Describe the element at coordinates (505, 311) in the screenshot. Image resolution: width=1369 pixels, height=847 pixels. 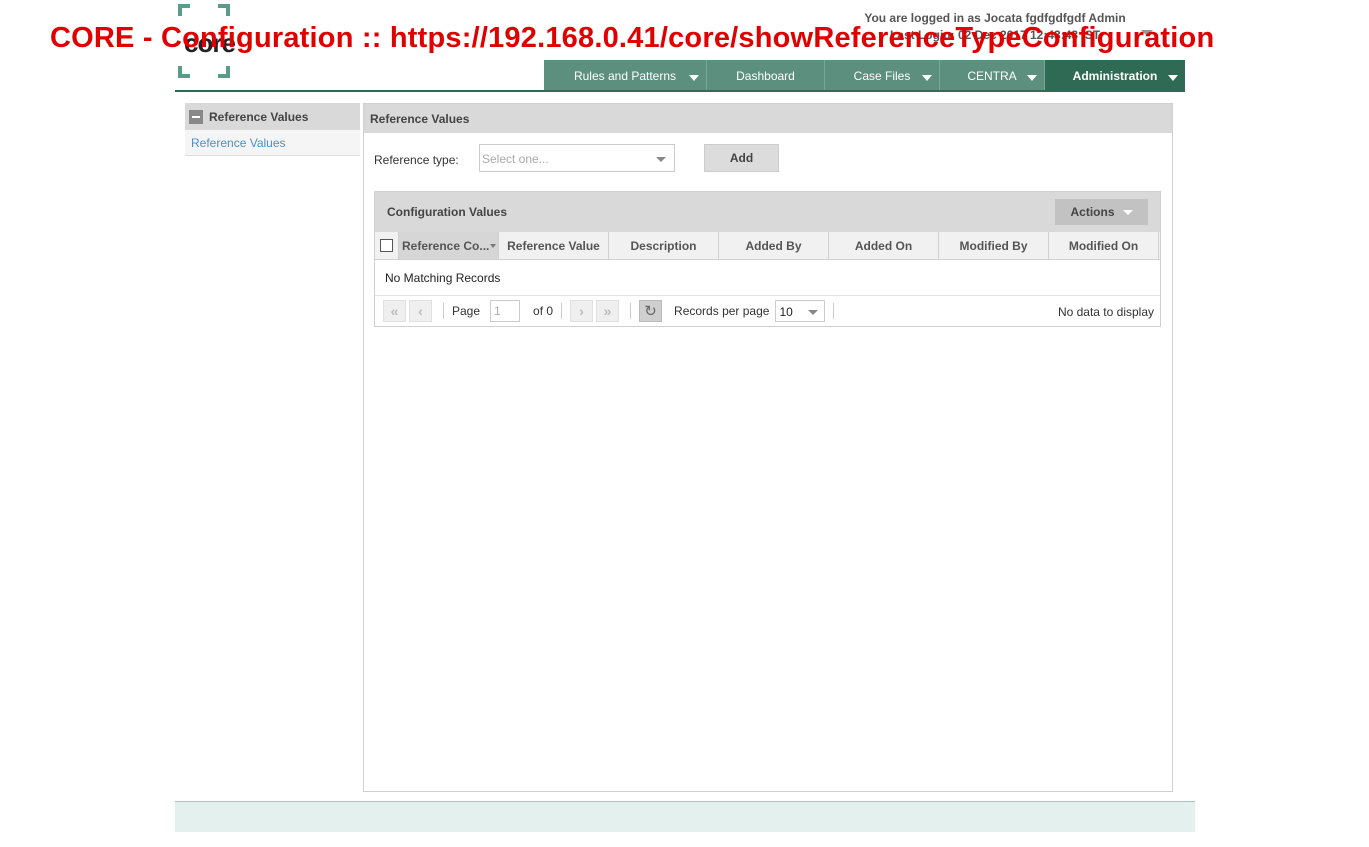
I see `page-number-input: 1` at that location.